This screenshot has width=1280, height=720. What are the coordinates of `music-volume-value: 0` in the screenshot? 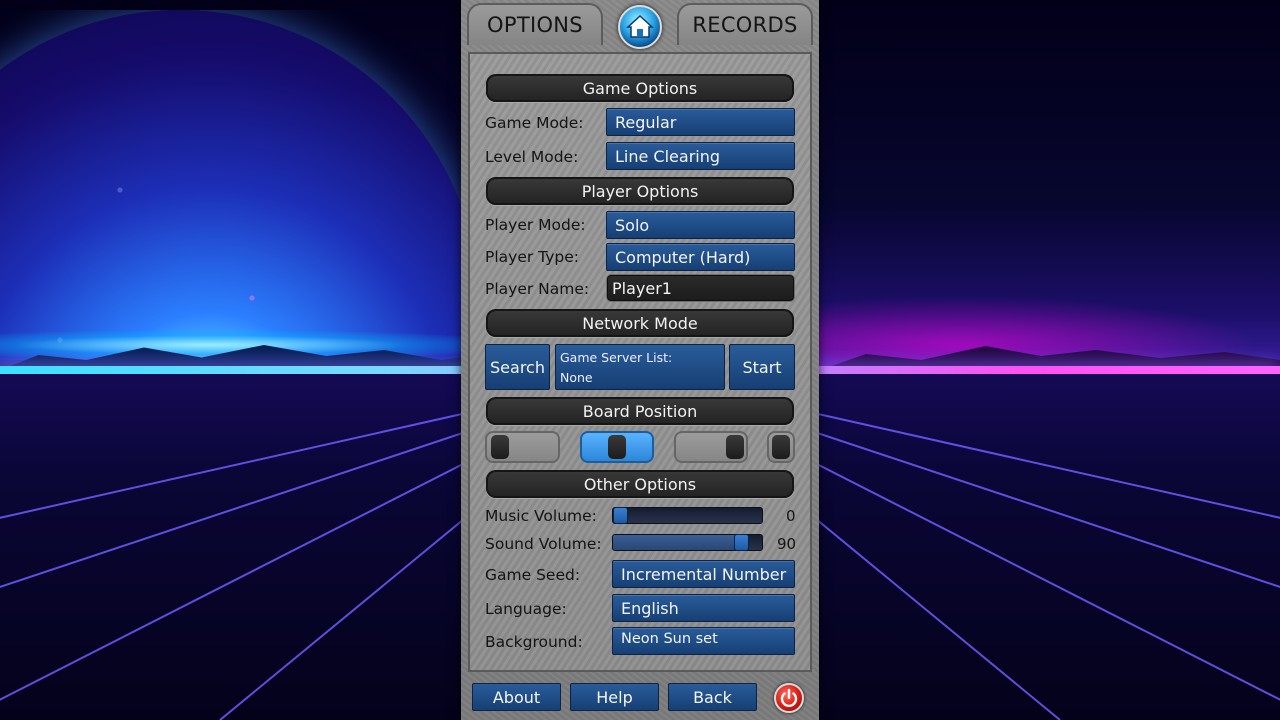 It's located at (791, 516).